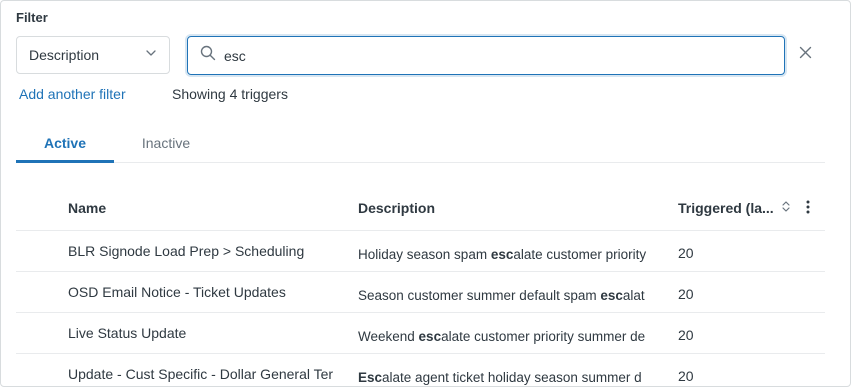 The width and height of the screenshot is (851, 387). What do you see at coordinates (151, 55) in the screenshot?
I see `chevron-down-icon` at bounding box center [151, 55].